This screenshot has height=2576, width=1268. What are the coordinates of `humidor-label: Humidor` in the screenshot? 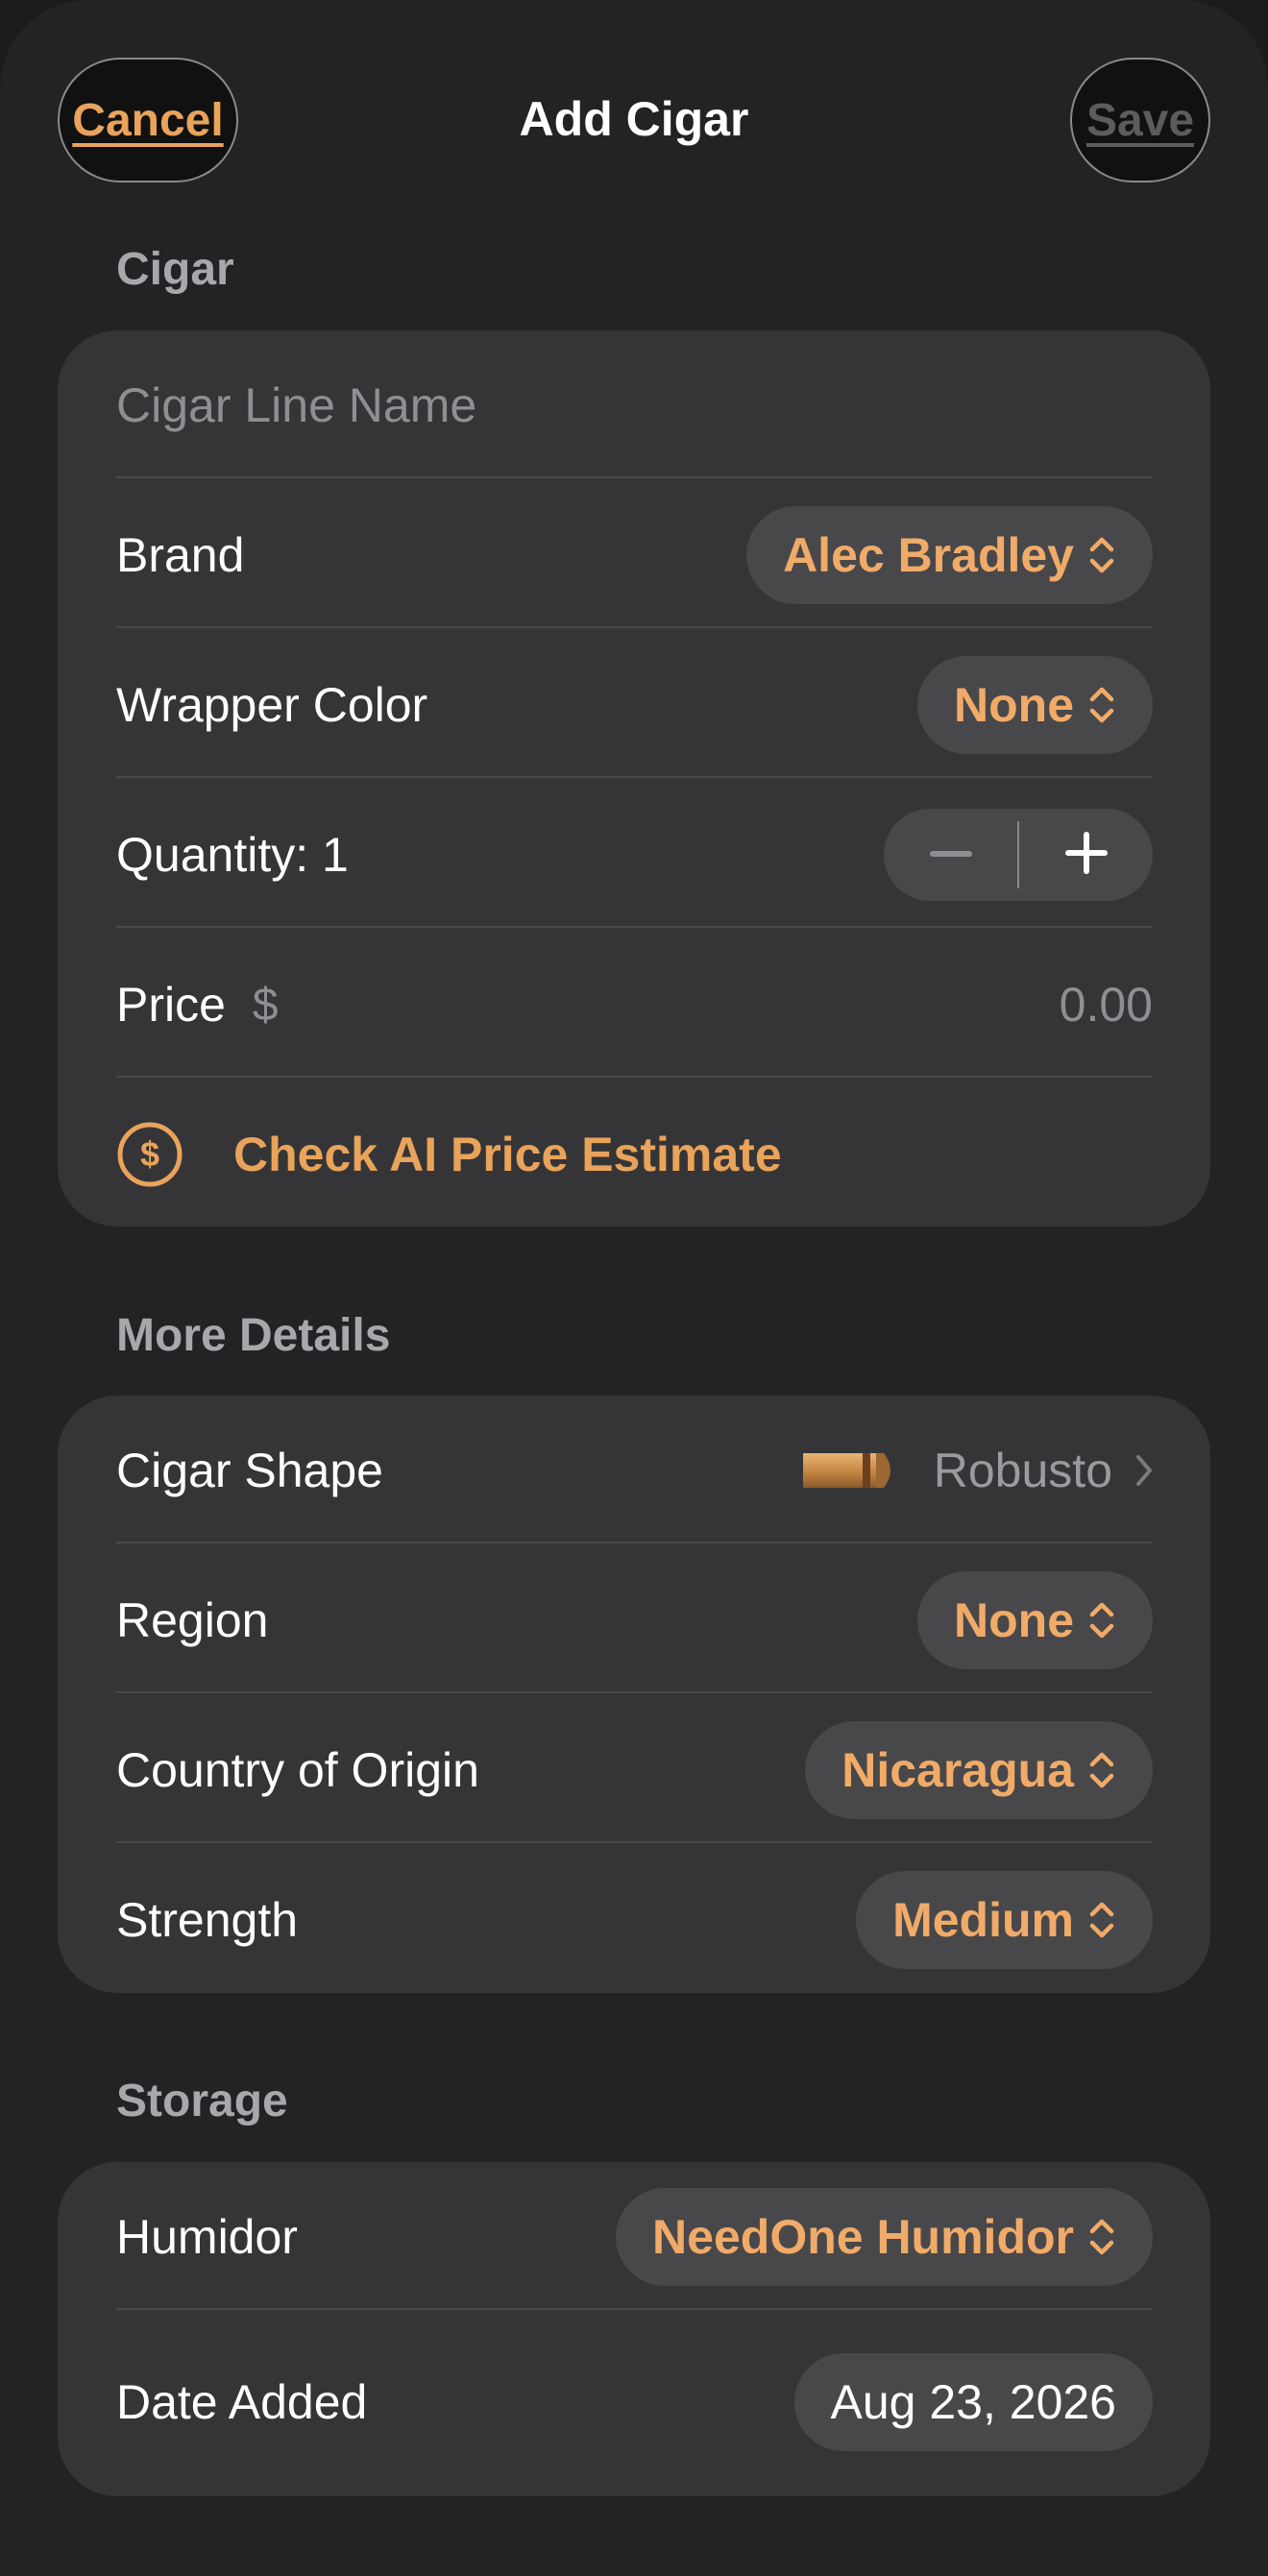 It's located at (207, 2237).